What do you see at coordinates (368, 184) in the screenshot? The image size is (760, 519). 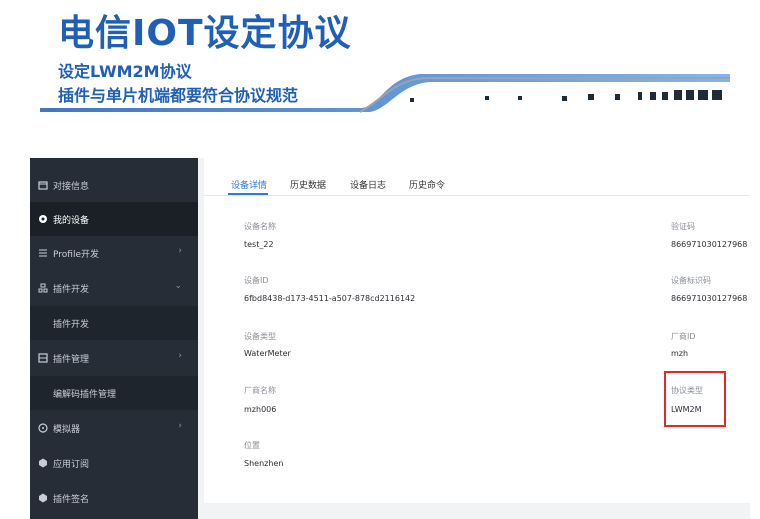 I see `tab-device-log: 设备日志` at bounding box center [368, 184].